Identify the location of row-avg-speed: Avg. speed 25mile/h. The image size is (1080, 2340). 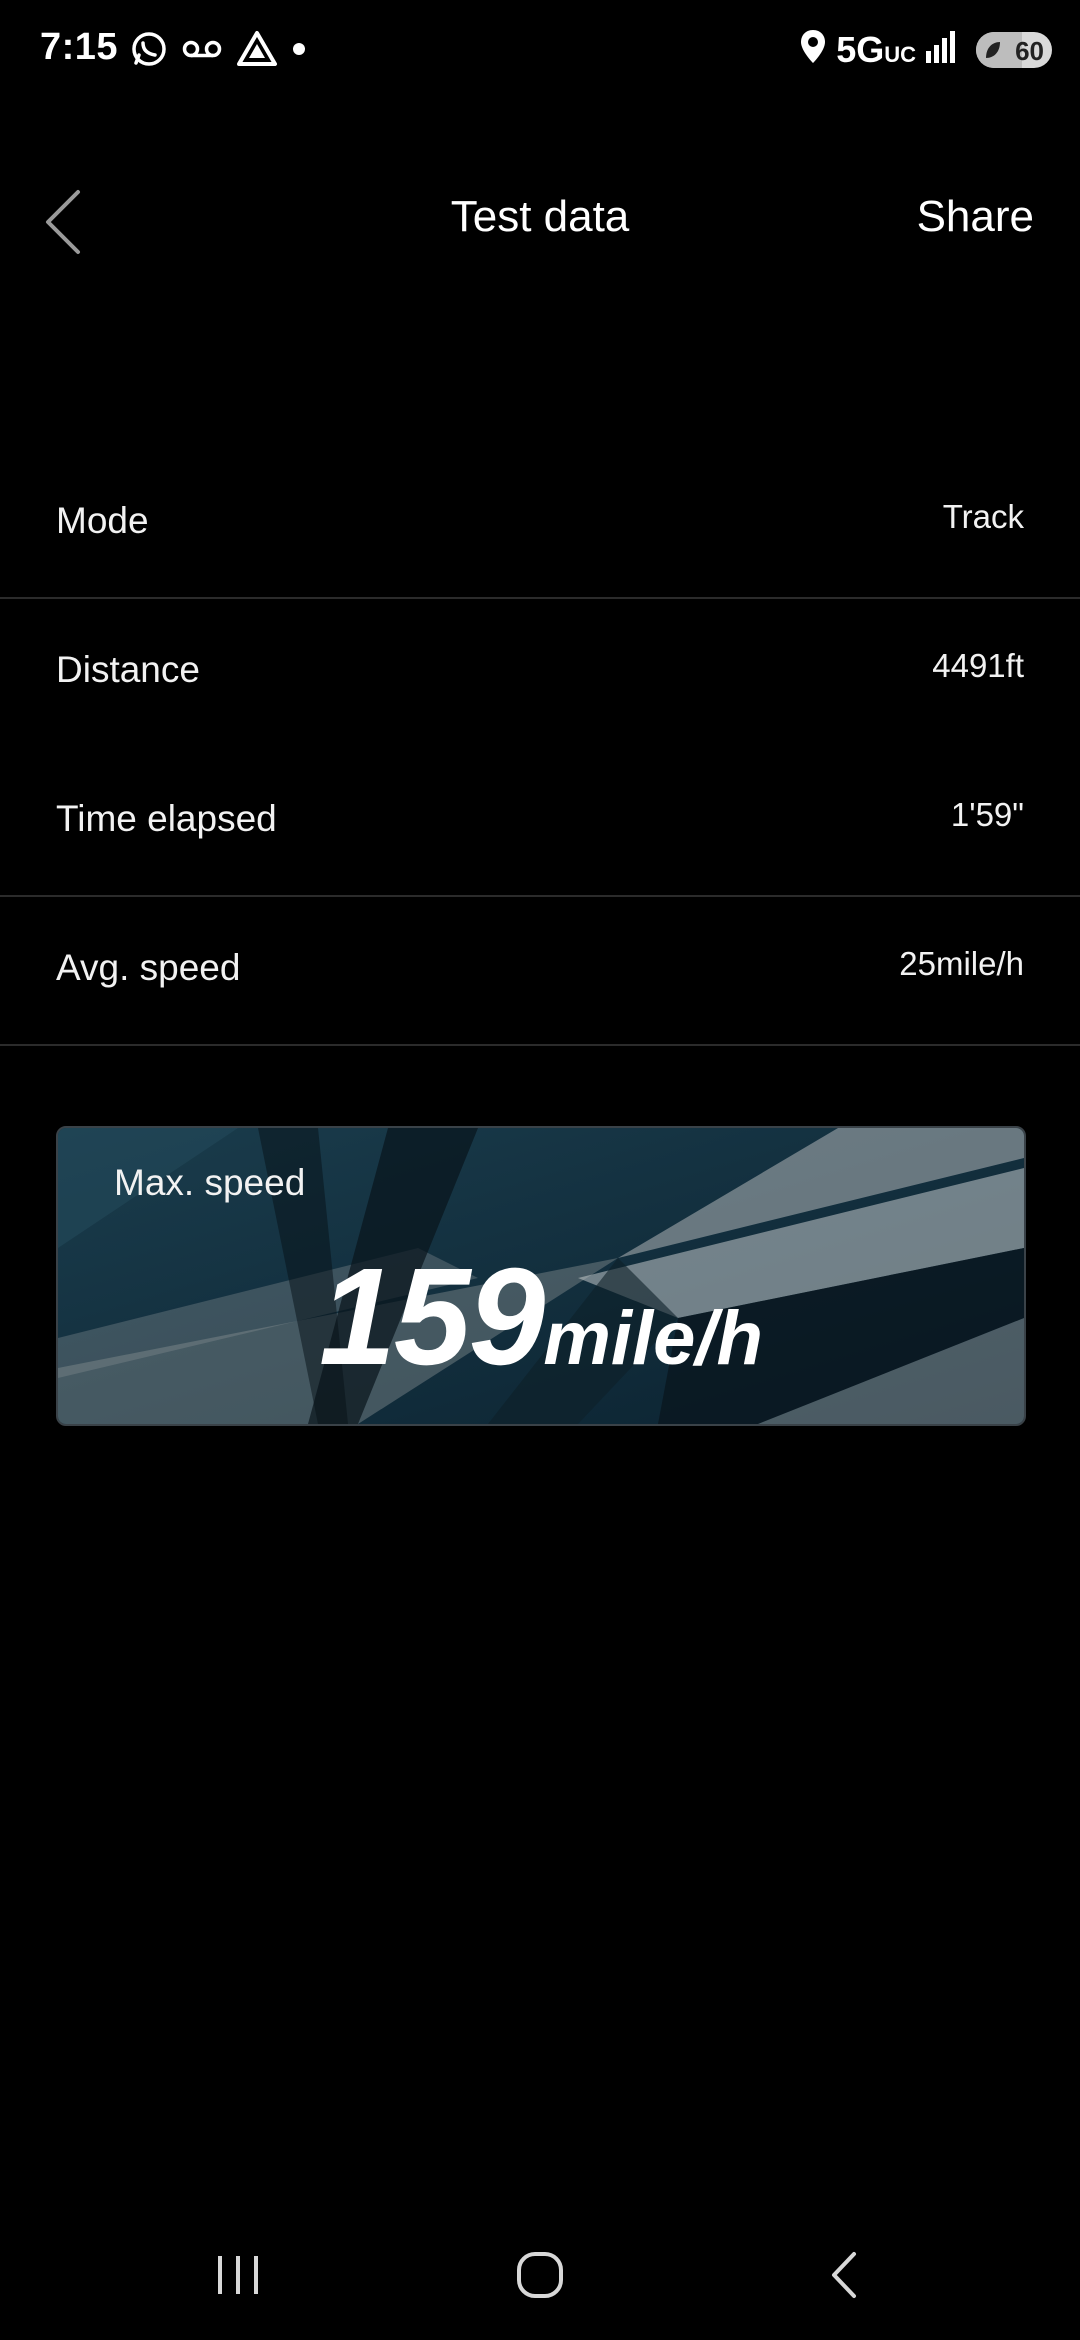
(540, 971).